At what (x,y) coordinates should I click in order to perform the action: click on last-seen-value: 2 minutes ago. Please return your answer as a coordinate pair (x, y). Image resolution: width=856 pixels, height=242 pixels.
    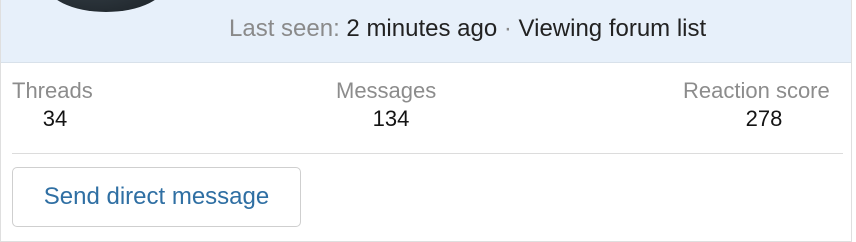
    Looking at the image, I should click on (422, 28).